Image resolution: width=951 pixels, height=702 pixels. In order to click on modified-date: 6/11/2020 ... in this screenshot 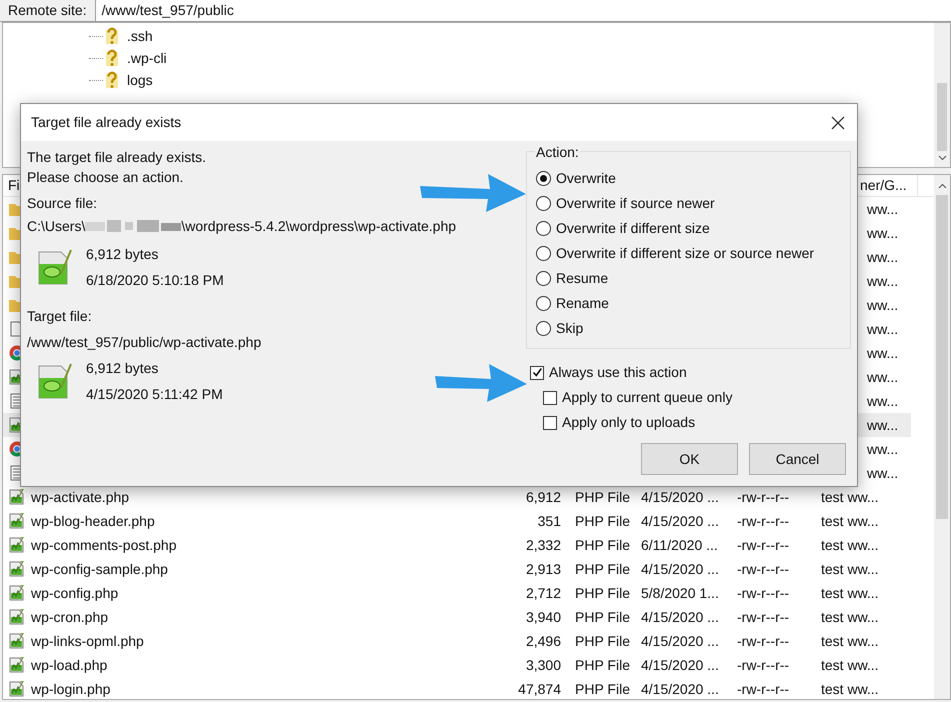, I will do `click(679, 544)`.